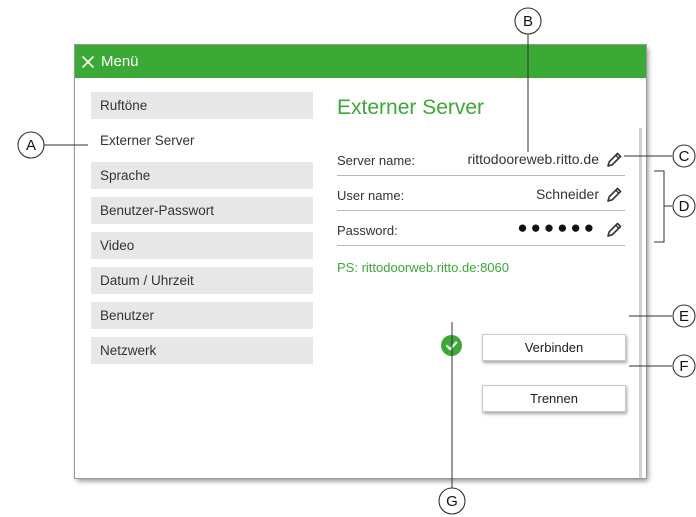 Image resolution: width=696 pixels, height=517 pixels. Describe the element at coordinates (684, 156) in the screenshot. I see `callout-label-c: C` at that location.